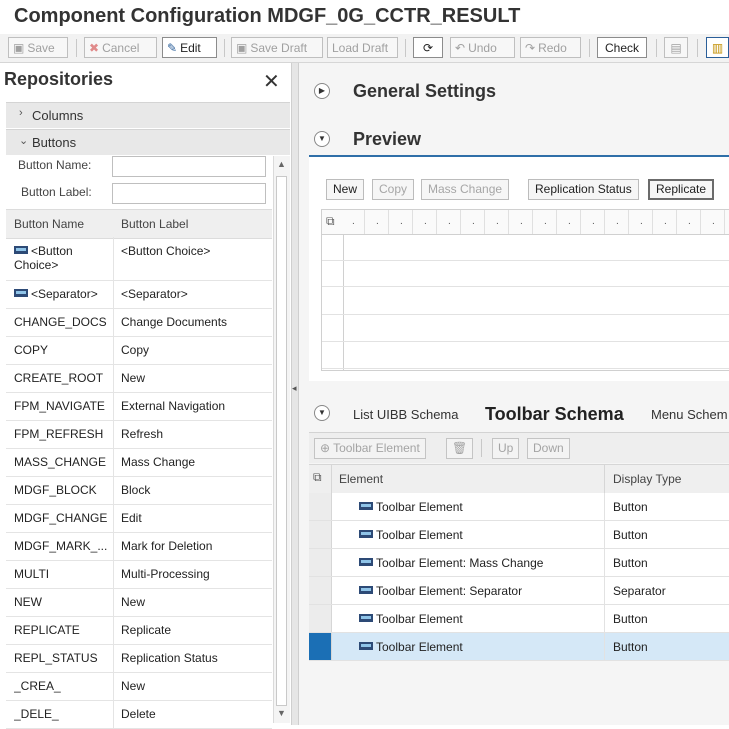 The image size is (729, 729). What do you see at coordinates (322, 91) in the screenshot?
I see `expand-icon: ▶` at bounding box center [322, 91].